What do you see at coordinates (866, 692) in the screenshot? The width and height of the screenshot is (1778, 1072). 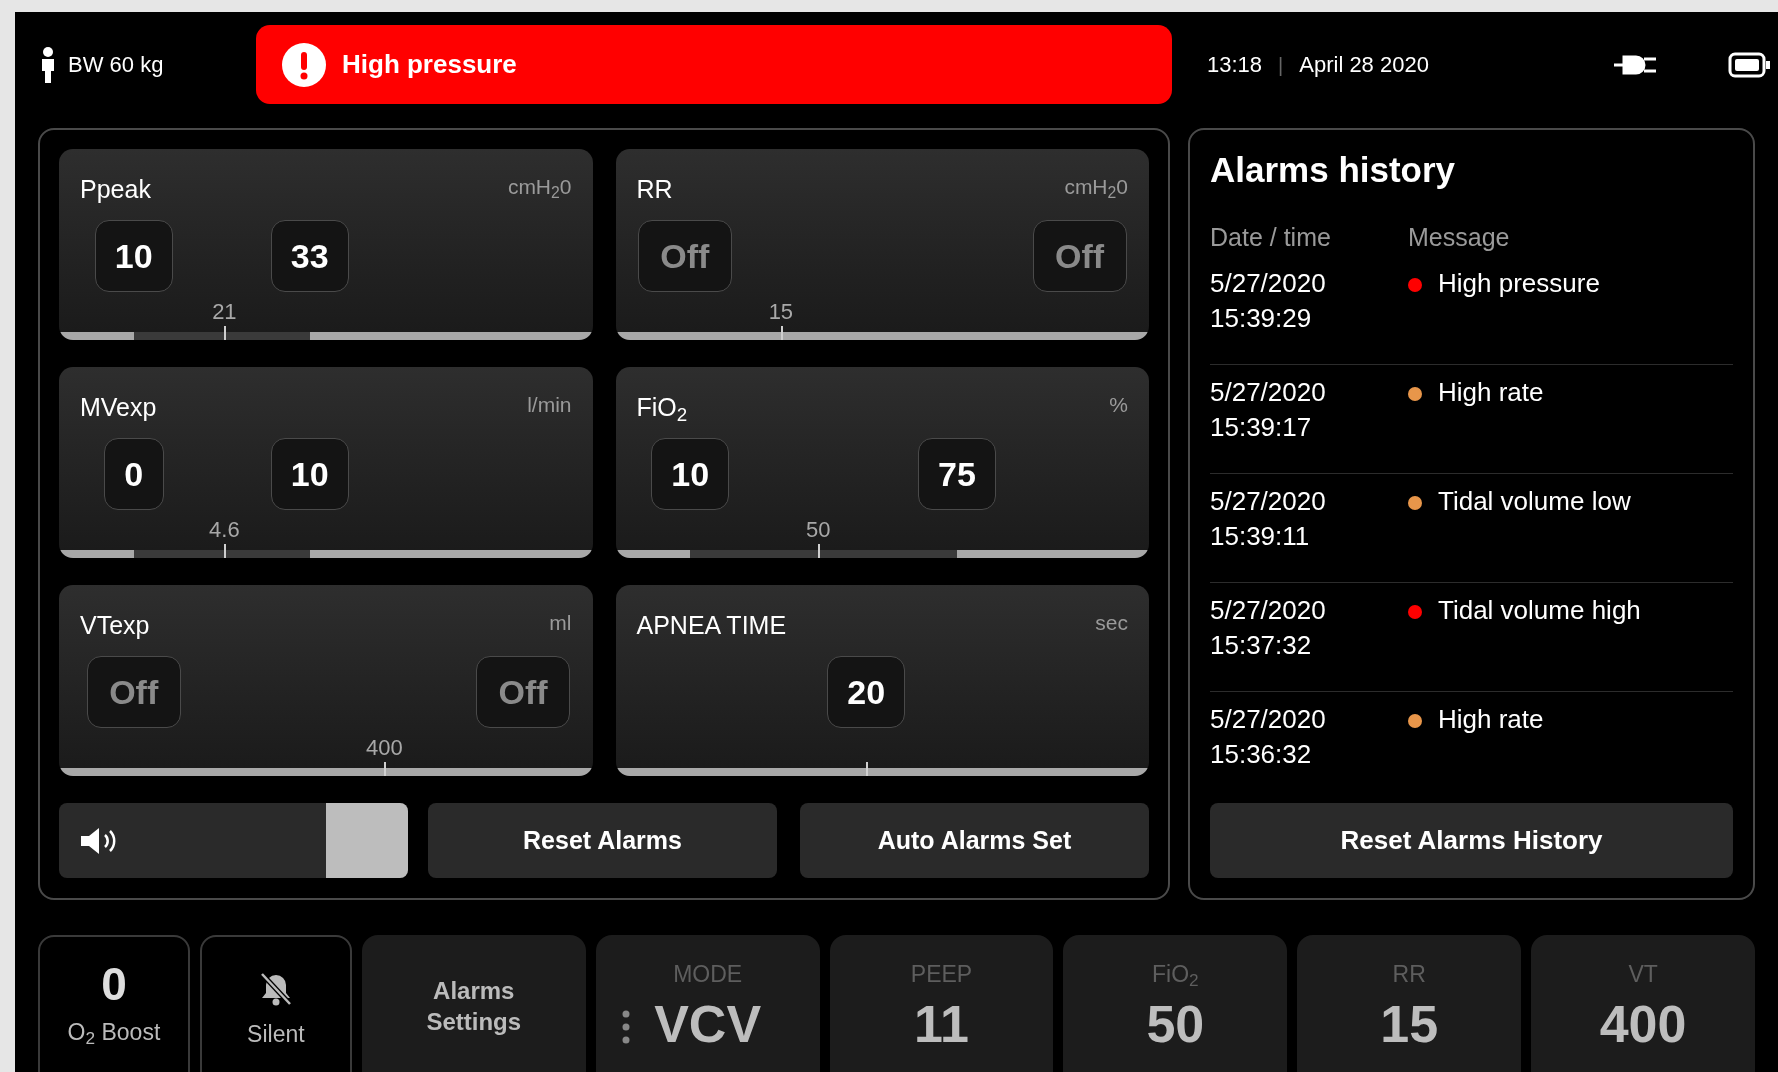 I see `limit-value-button: 20` at bounding box center [866, 692].